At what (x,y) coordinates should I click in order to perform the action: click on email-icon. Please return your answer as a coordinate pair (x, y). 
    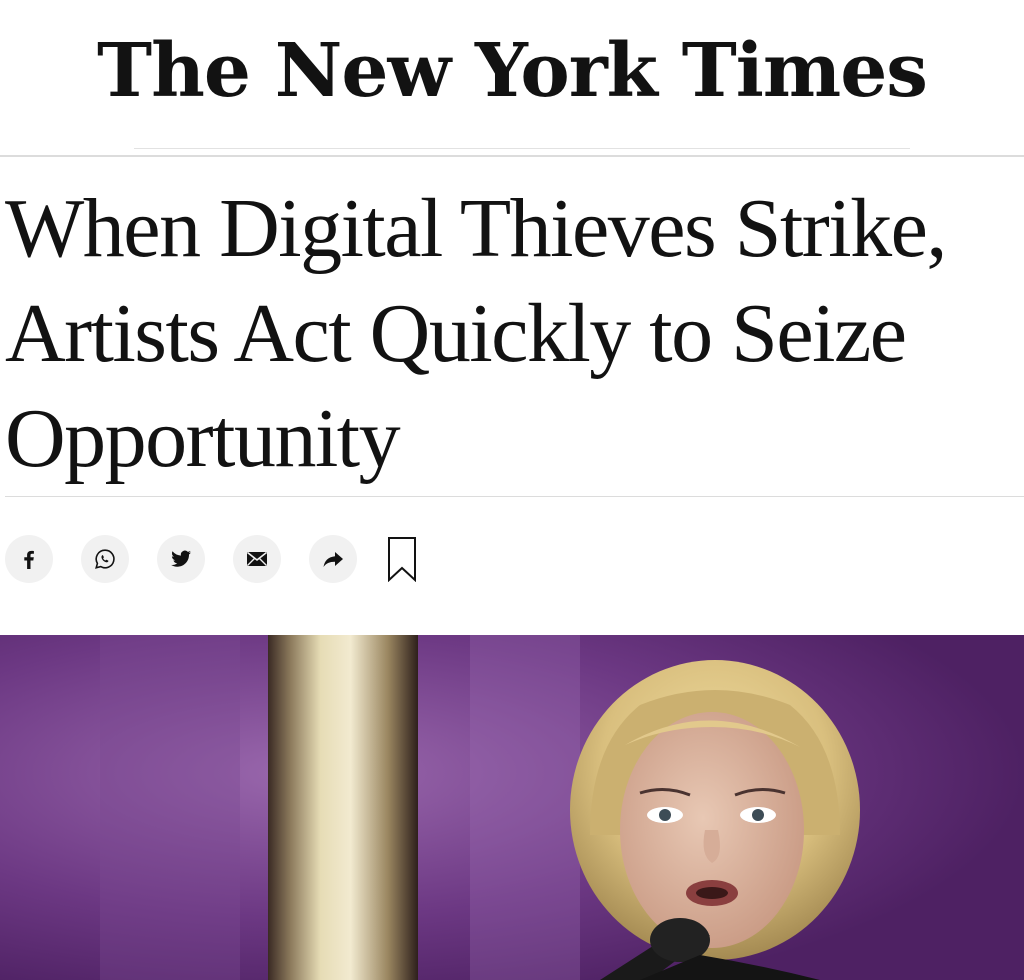
    Looking at the image, I should click on (257, 558).